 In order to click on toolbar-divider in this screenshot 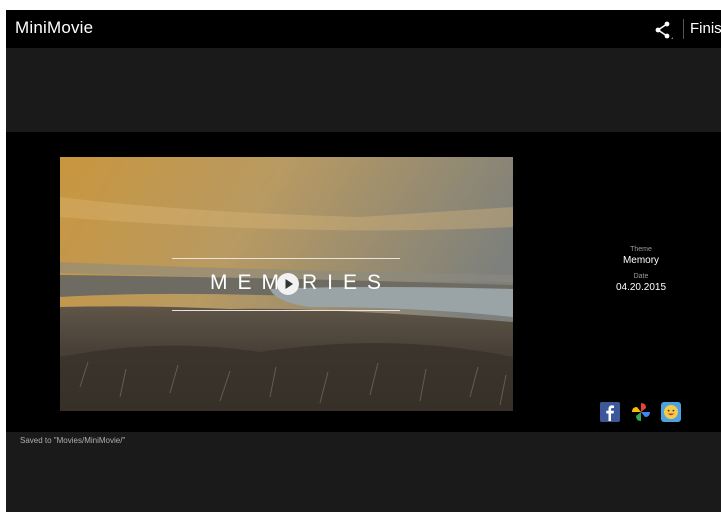, I will do `click(683, 29)`.